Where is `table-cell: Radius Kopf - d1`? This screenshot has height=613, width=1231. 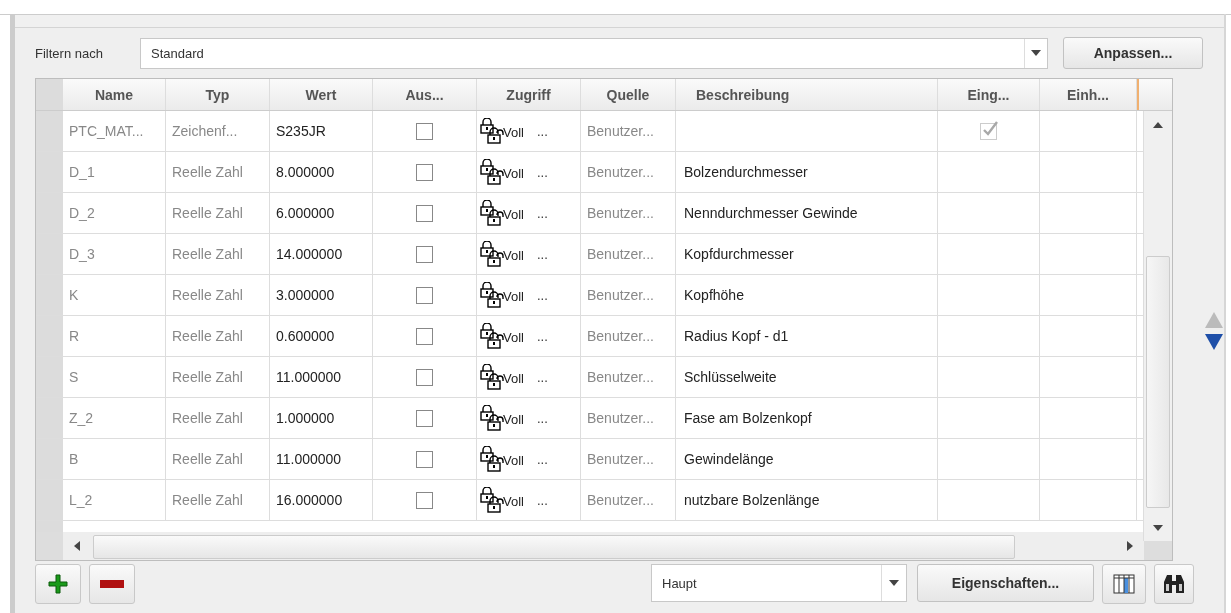 table-cell: Radius Kopf - d1 is located at coordinates (736, 336).